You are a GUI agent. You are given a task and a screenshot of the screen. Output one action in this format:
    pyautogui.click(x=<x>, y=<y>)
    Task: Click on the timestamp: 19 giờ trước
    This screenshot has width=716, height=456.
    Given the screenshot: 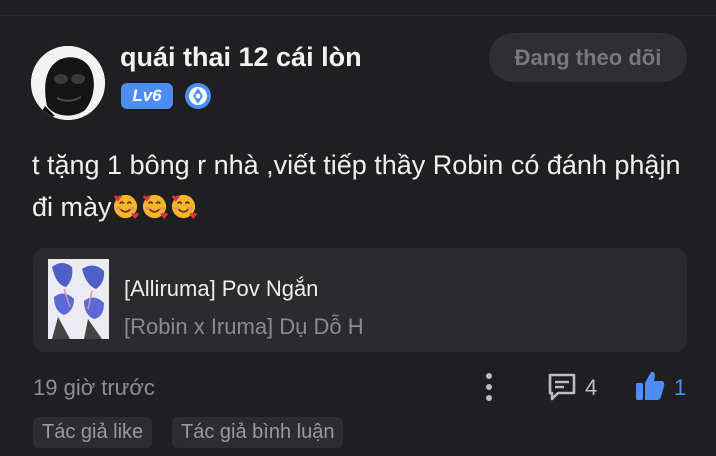 What is the action you would take?
    pyautogui.click(x=94, y=387)
    